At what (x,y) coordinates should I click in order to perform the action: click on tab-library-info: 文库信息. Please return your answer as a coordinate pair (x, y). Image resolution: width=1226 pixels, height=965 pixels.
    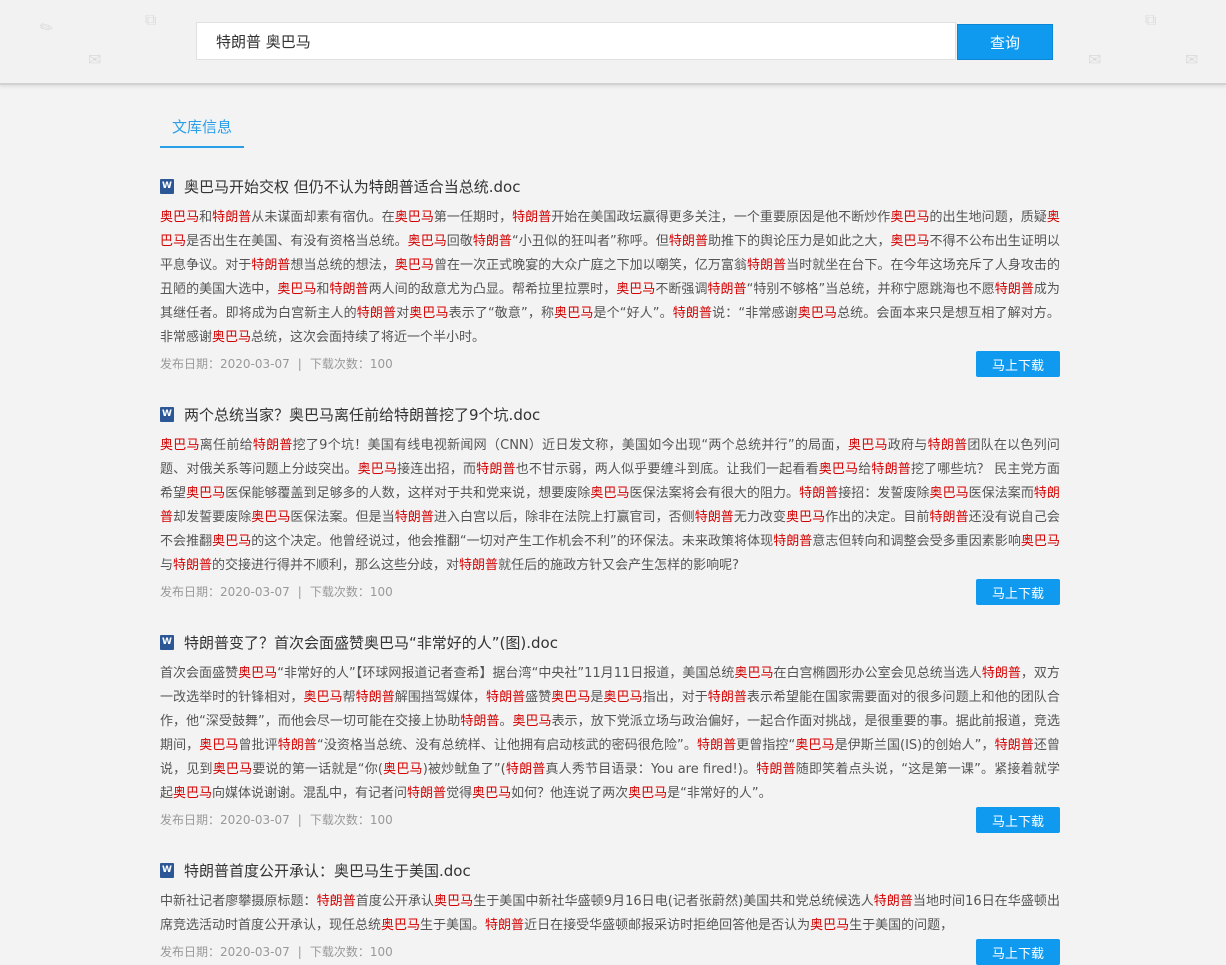
    Looking at the image, I should click on (202, 132).